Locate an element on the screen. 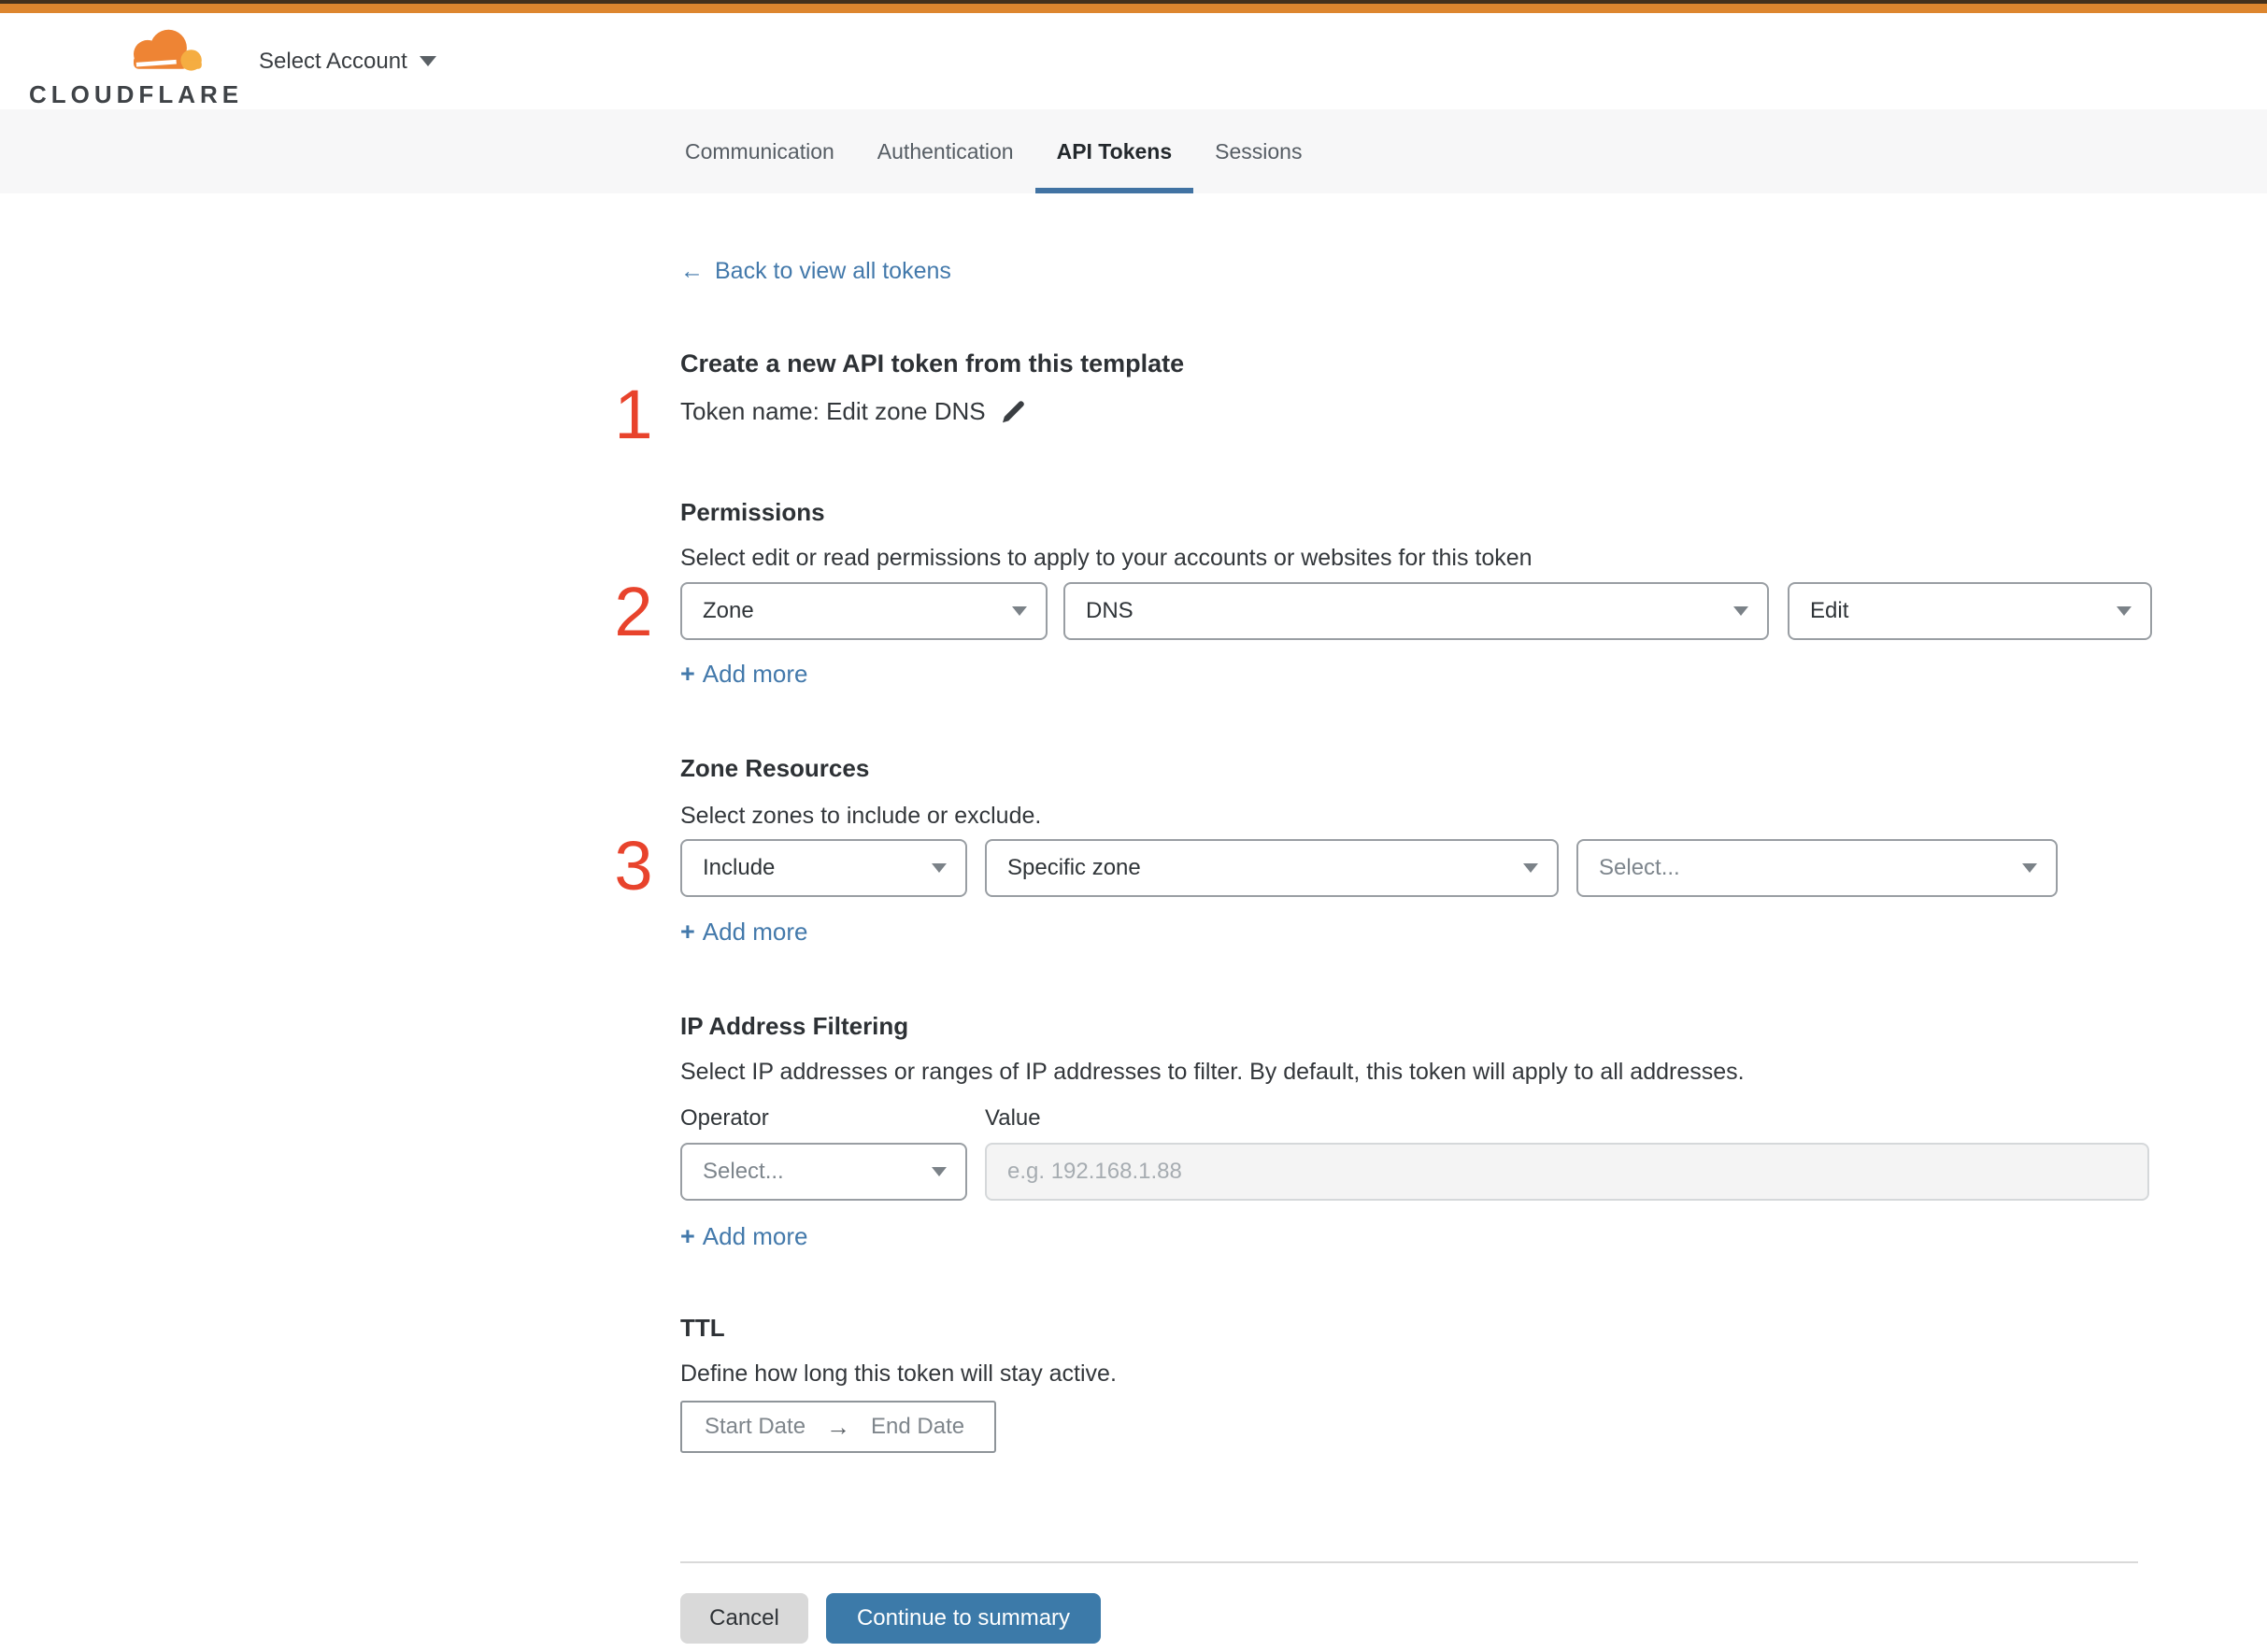  ip-value-input is located at coordinates (1567, 1172).